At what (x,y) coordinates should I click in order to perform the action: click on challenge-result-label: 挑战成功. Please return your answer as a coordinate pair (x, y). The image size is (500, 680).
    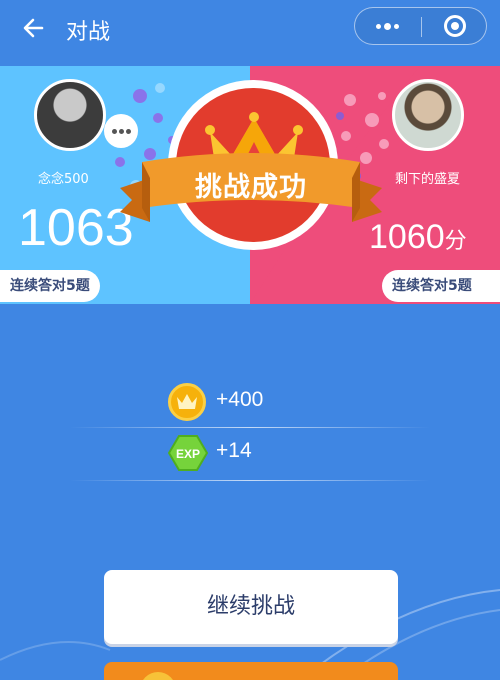
    Looking at the image, I should click on (251, 187).